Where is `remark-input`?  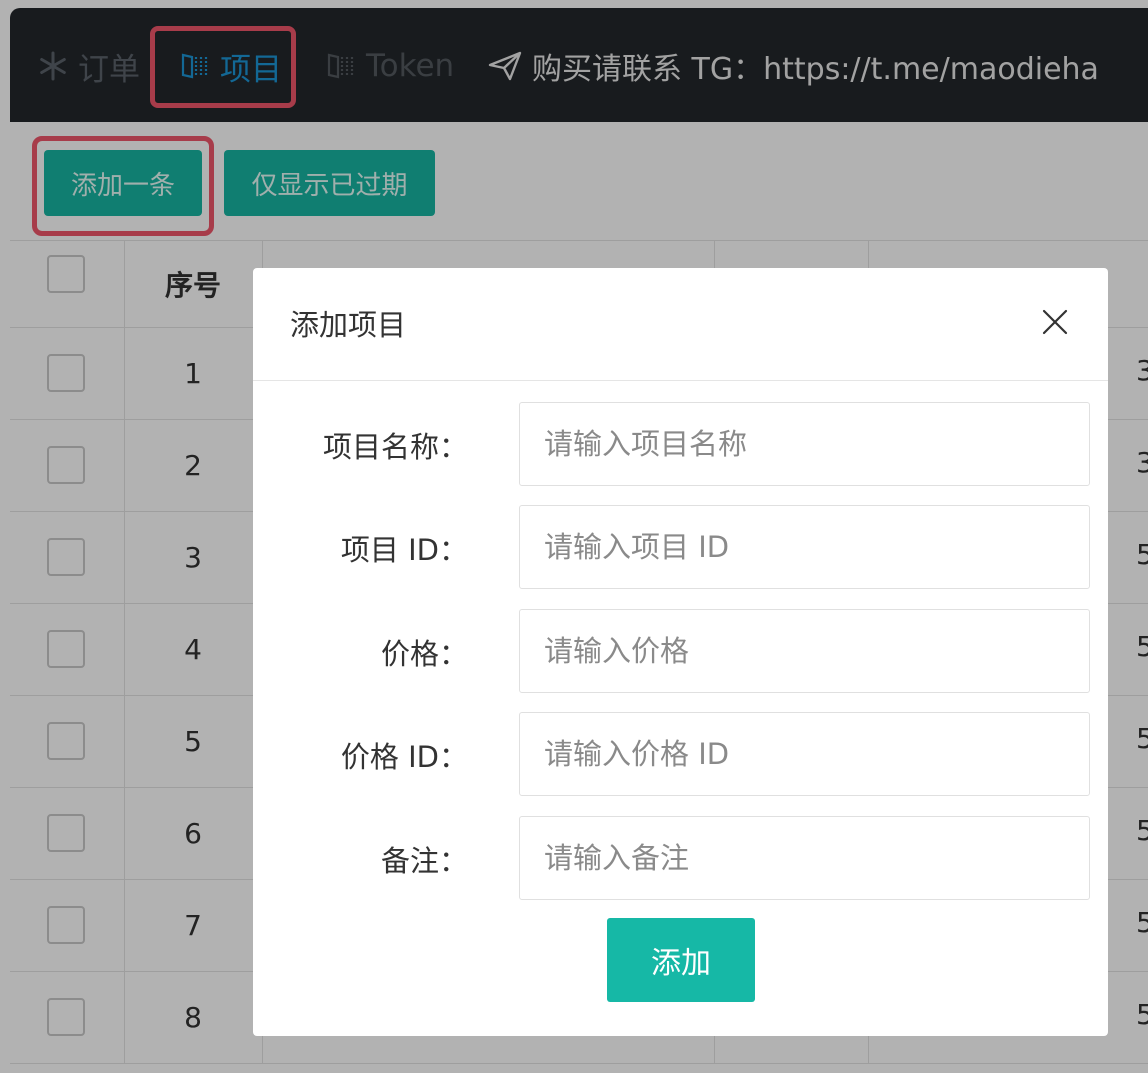 remark-input is located at coordinates (804, 858).